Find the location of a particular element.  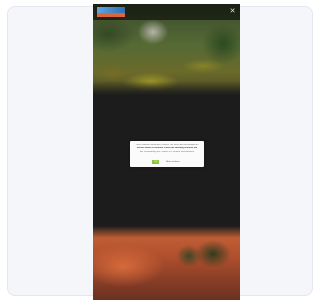

top-navigation-bar: ✕ is located at coordinates (166, 12).